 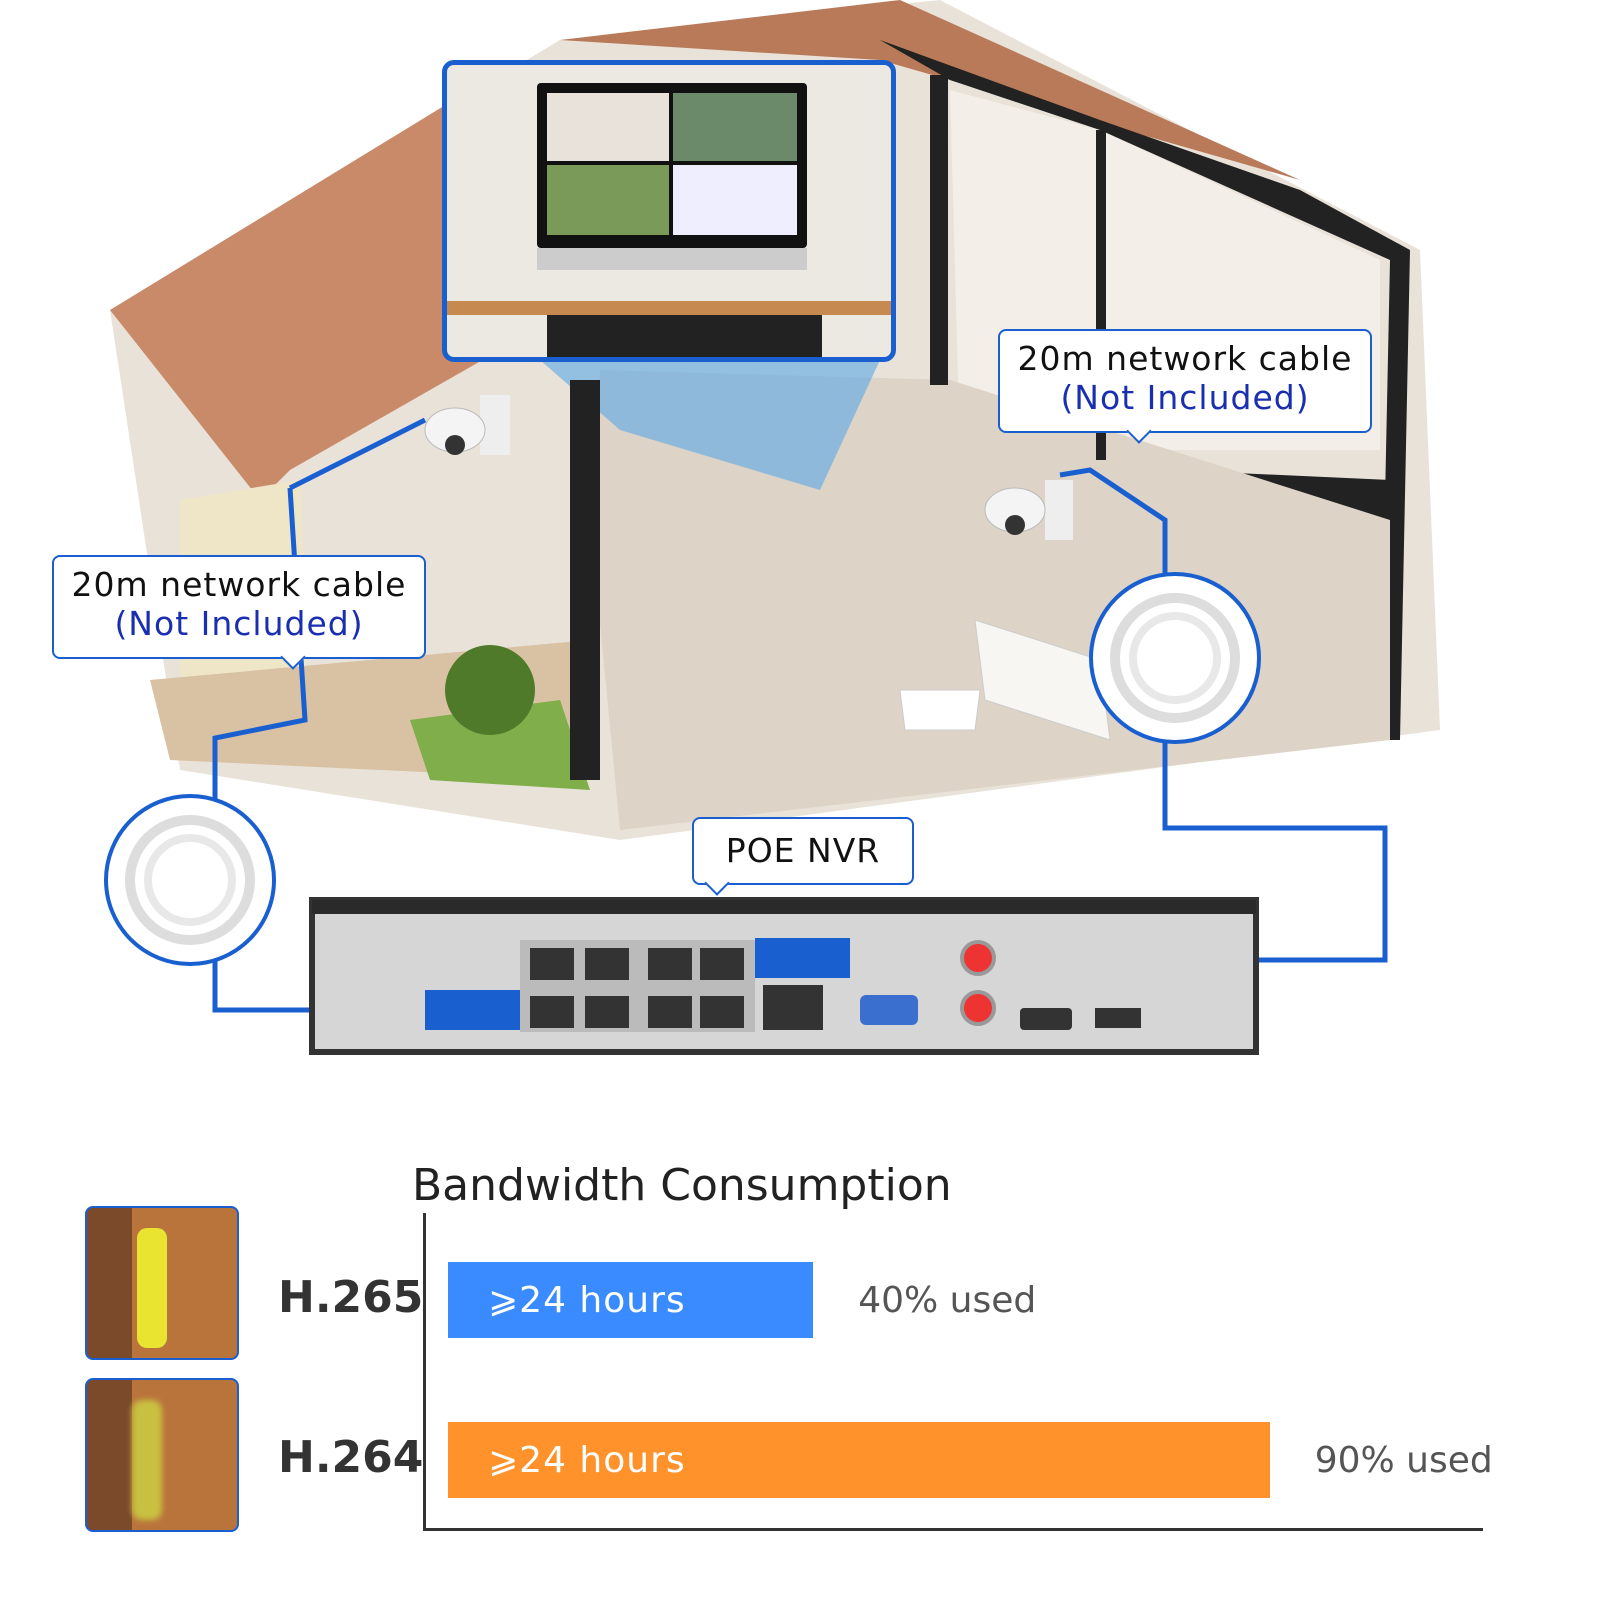 What do you see at coordinates (1403, 1460) in the screenshot?
I see `value-label-h264: 90% used` at bounding box center [1403, 1460].